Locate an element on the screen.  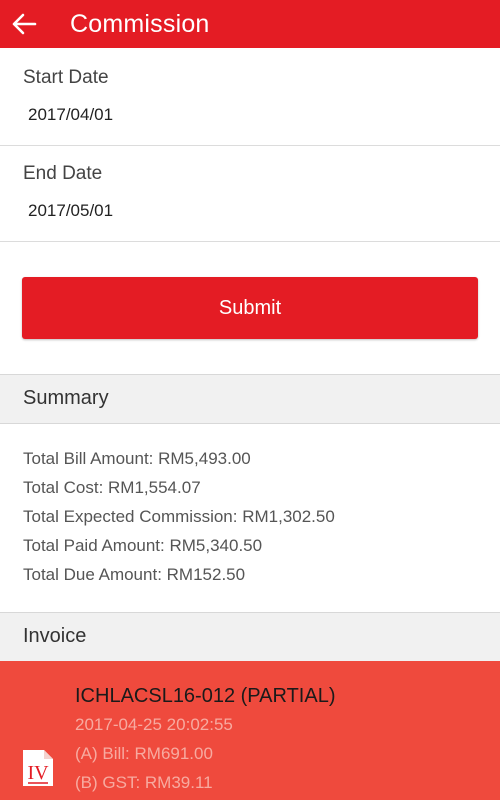
app-bar: Commission is located at coordinates (250, 24).